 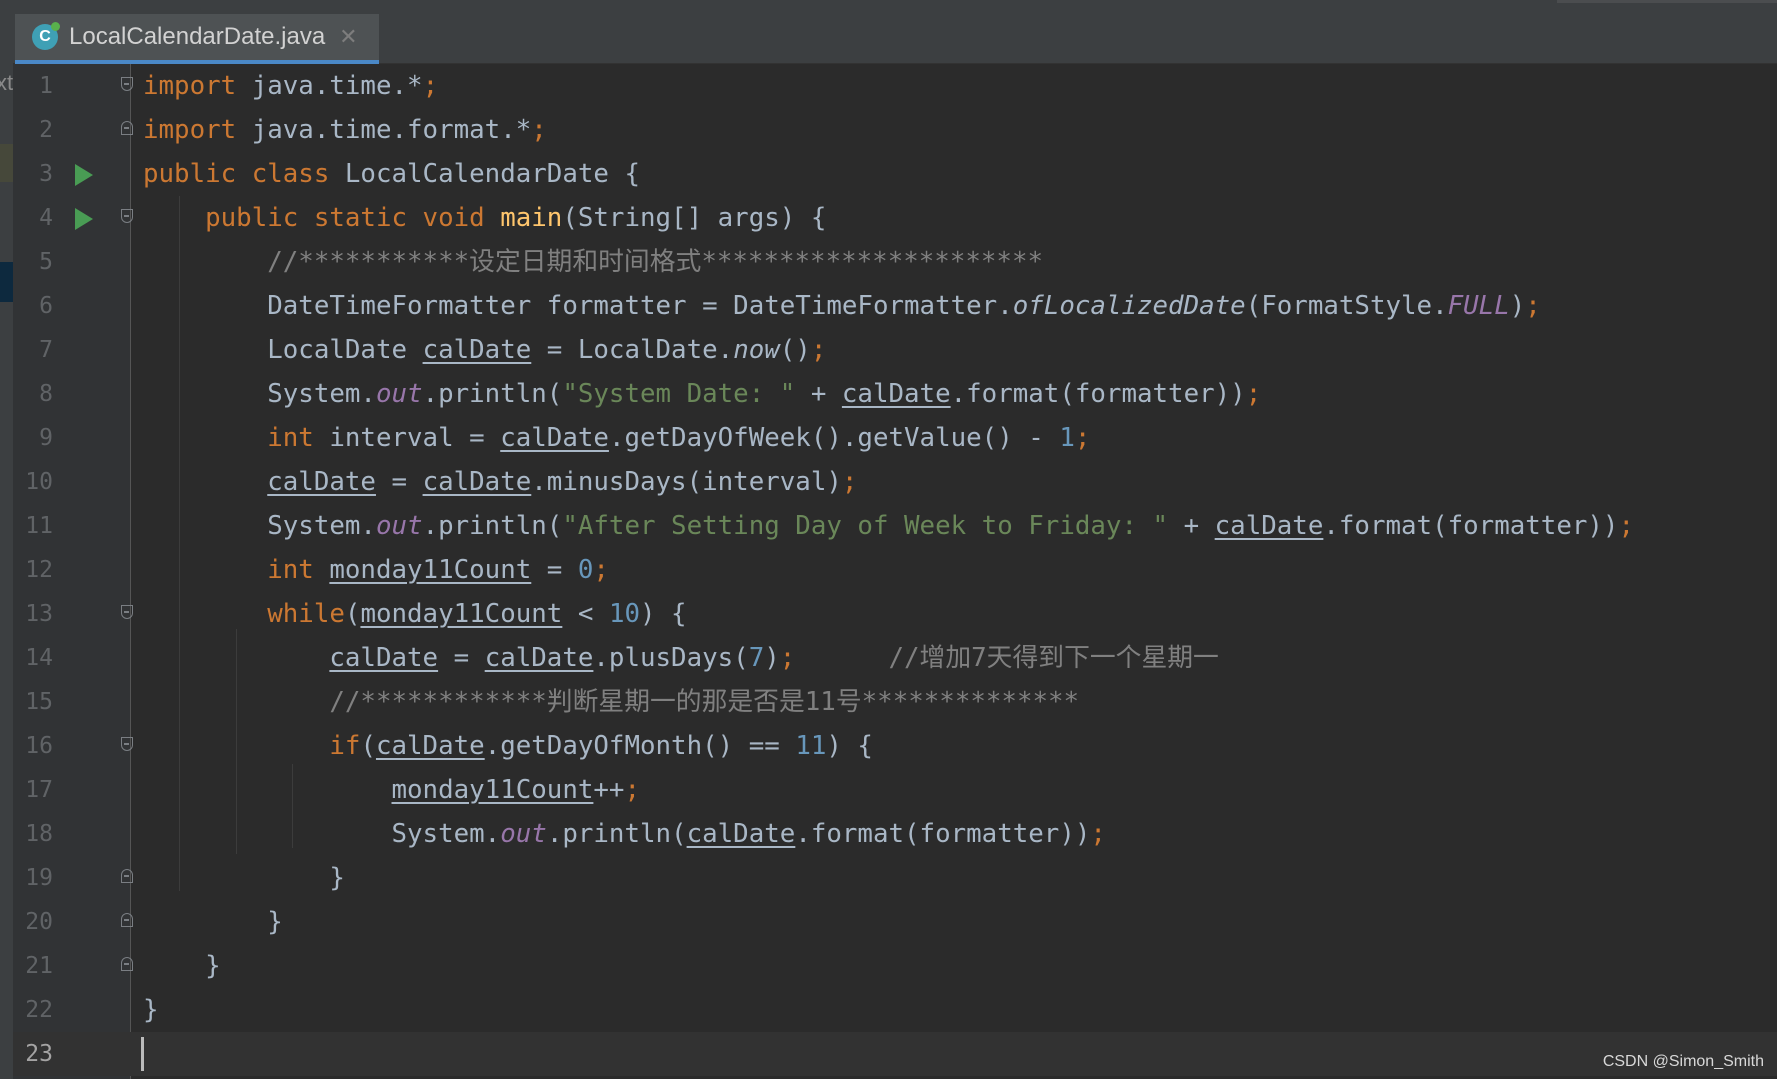 I want to click on line-number: 6, so click(x=33, y=306).